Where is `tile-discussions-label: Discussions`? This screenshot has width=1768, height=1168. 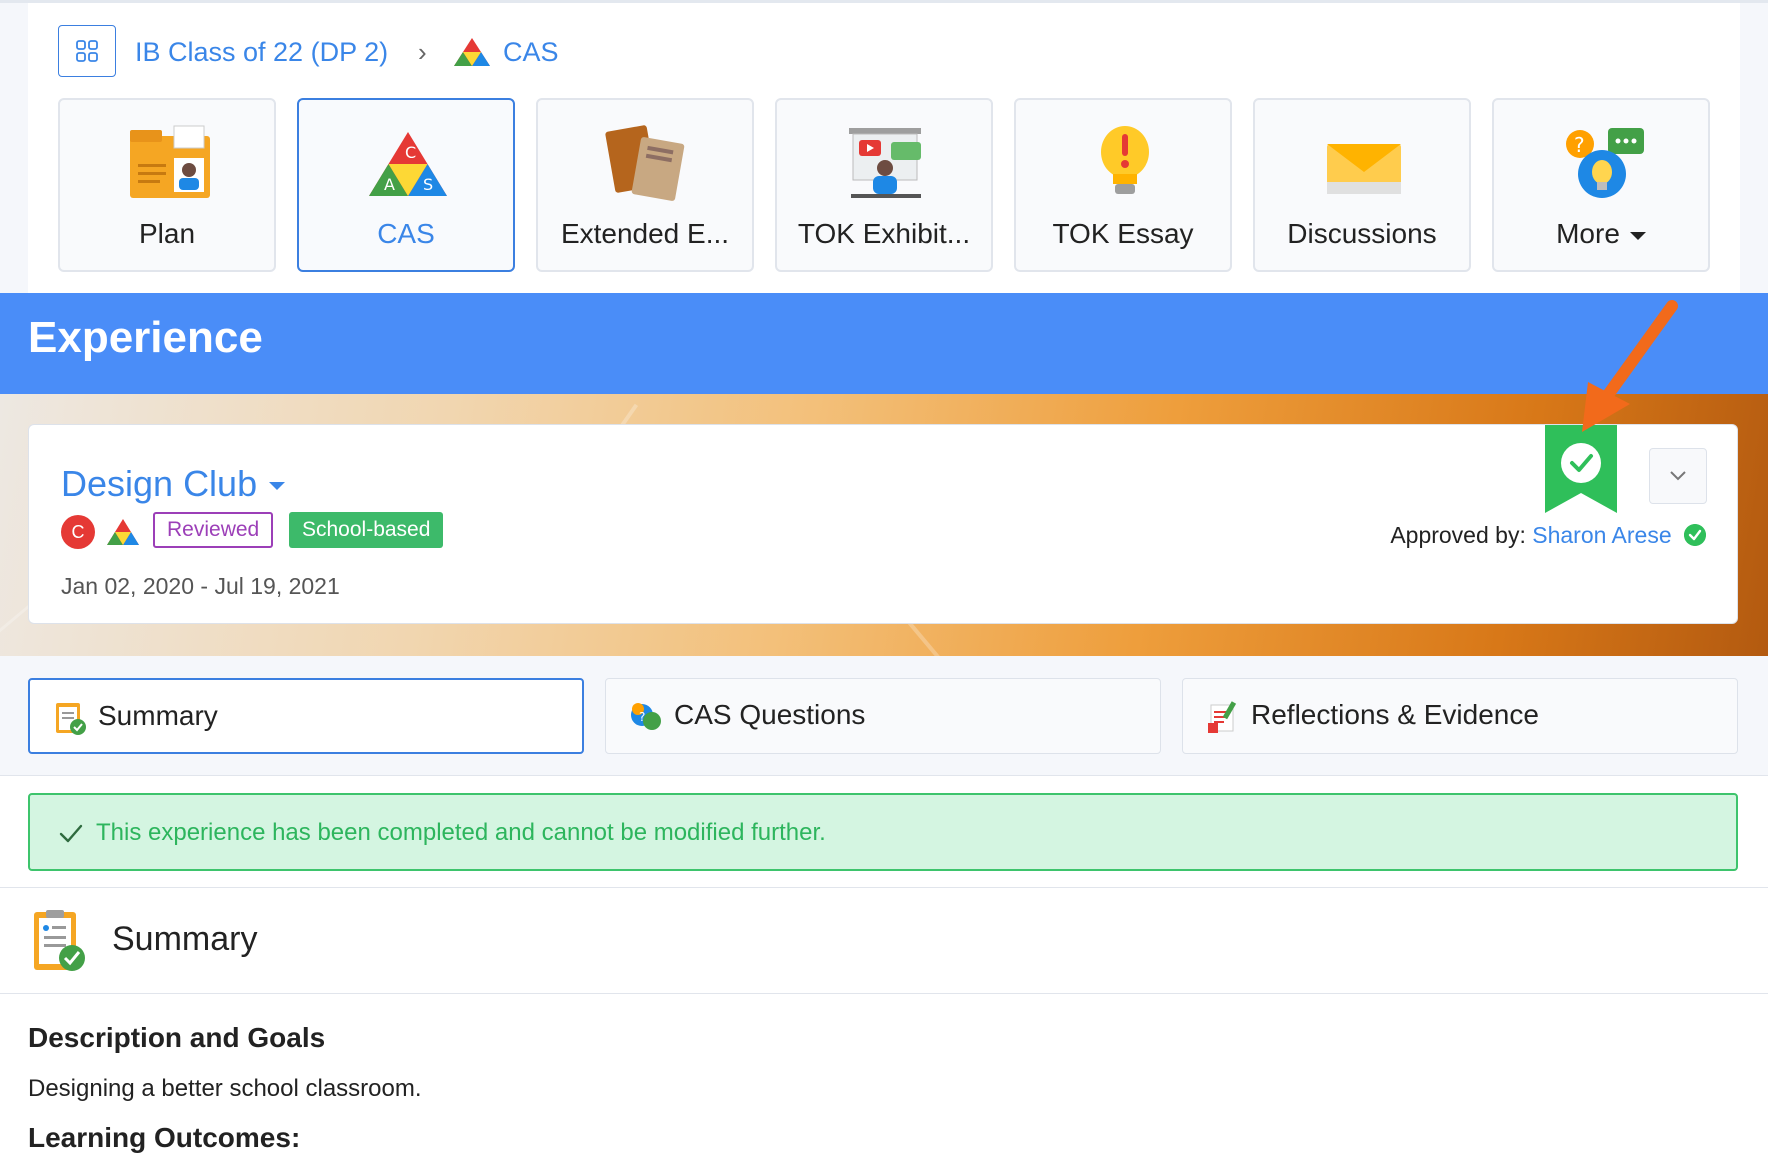
tile-discussions-label: Discussions is located at coordinates (1362, 233).